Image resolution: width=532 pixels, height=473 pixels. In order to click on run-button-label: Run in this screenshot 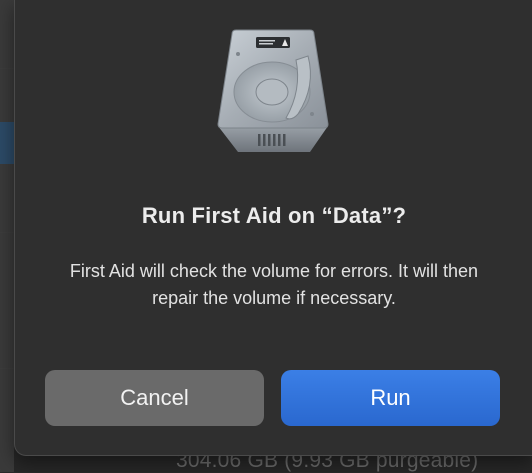, I will do `click(390, 397)`.